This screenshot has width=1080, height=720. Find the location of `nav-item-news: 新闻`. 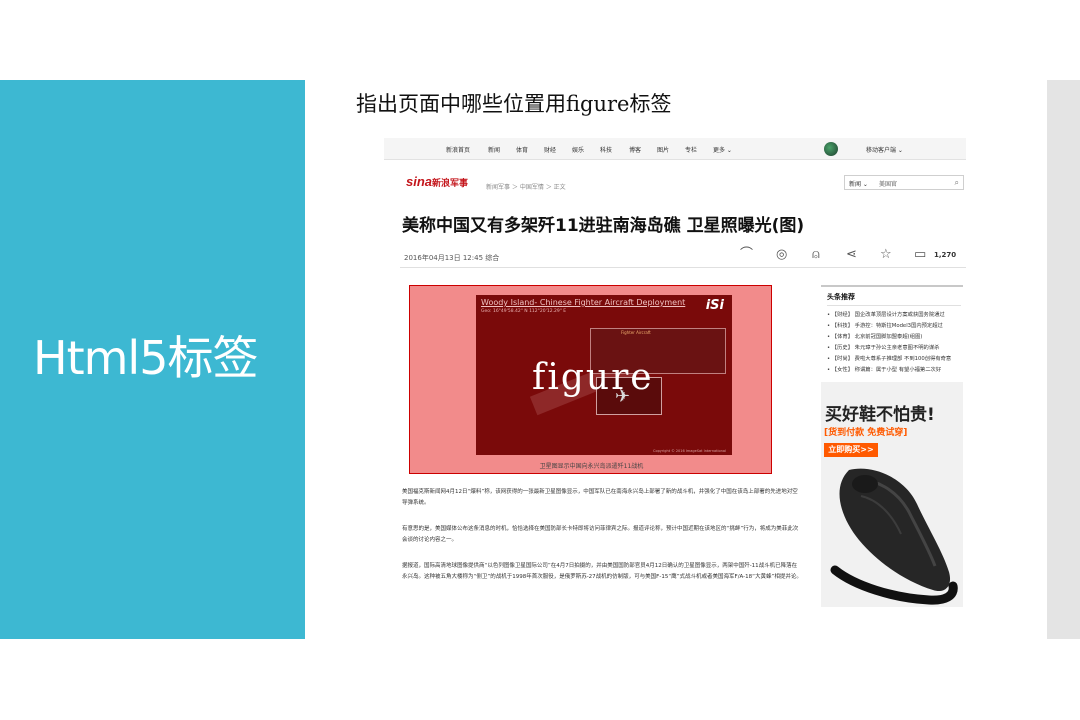

nav-item-news: 新闻 is located at coordinates (494, 149).